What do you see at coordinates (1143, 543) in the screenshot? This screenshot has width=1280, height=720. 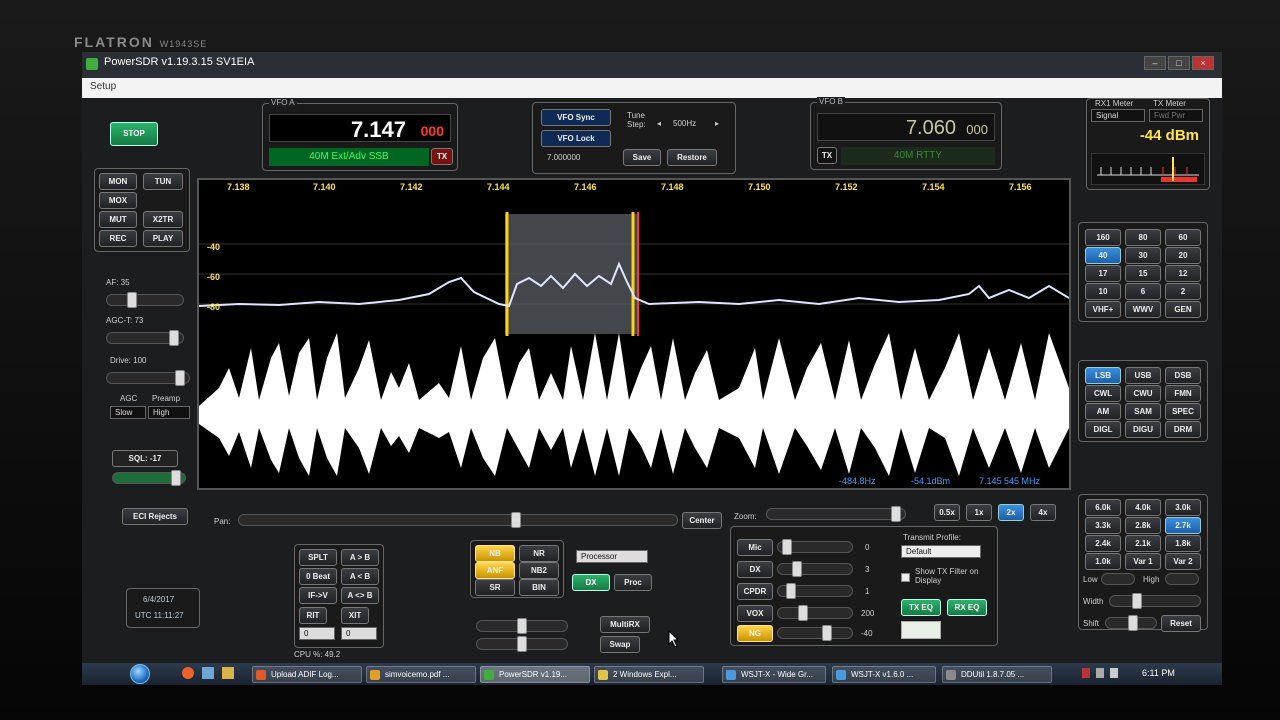 I see `filter-2-1k-button: 2.1k` at bounding box center [1143, 543].